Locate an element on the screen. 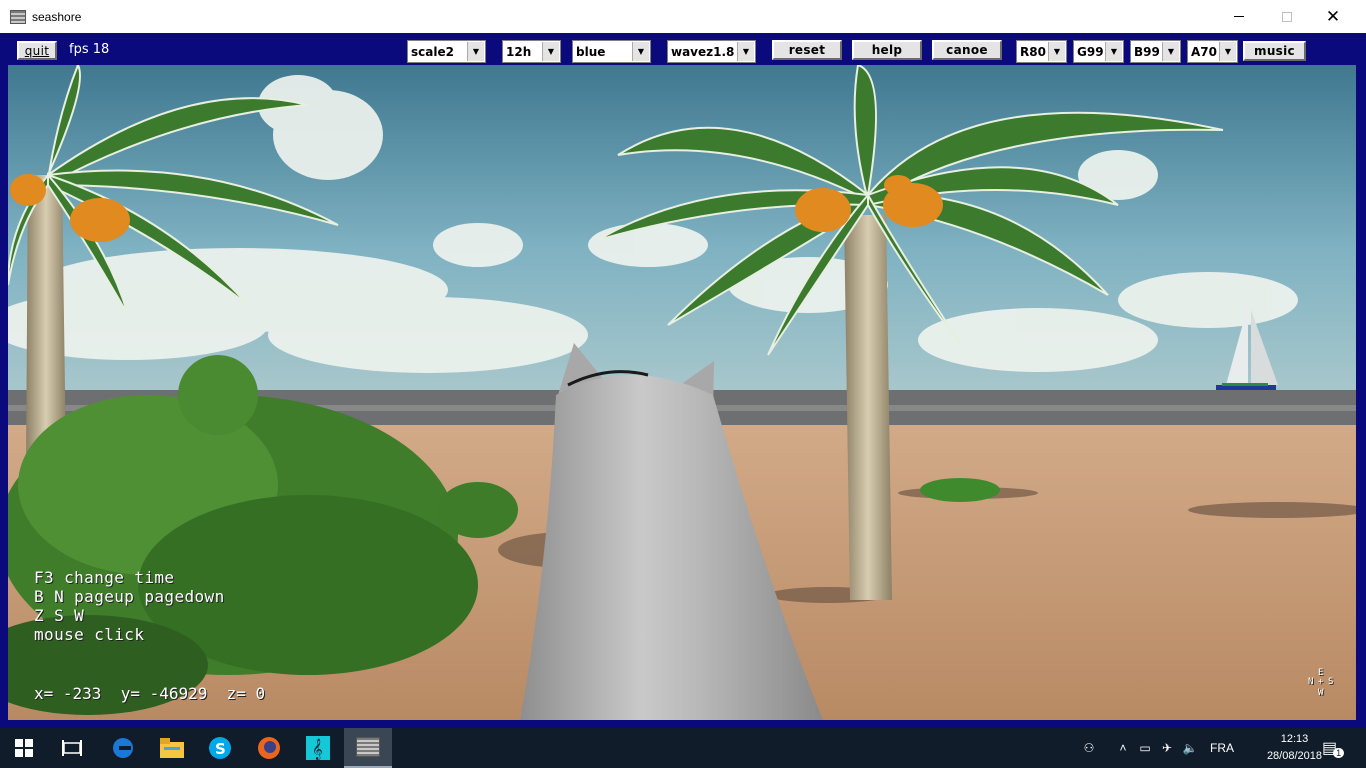  windows-start-button is located at coordinates (24, 748).